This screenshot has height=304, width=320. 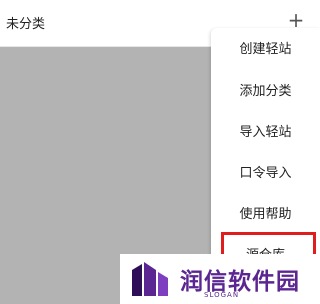 I want to click on menu-item-create-site: 创建轻站, so click(x=265, y=50).